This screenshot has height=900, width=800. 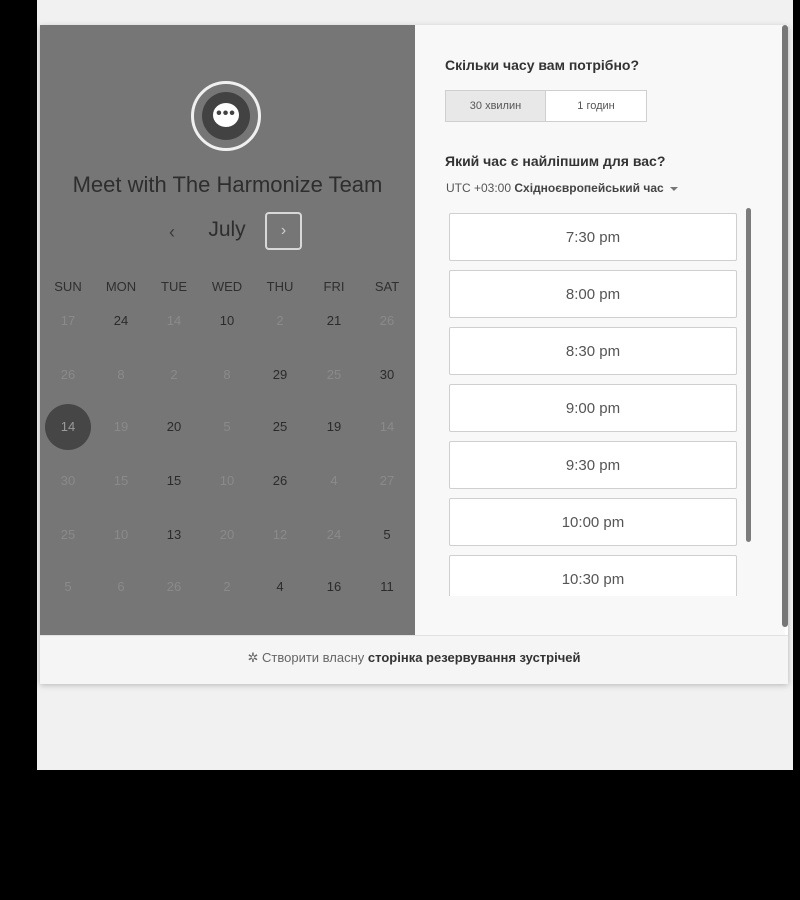 I want to click on time-slot-button: 10:00 pm, so click(x=593, y=522).